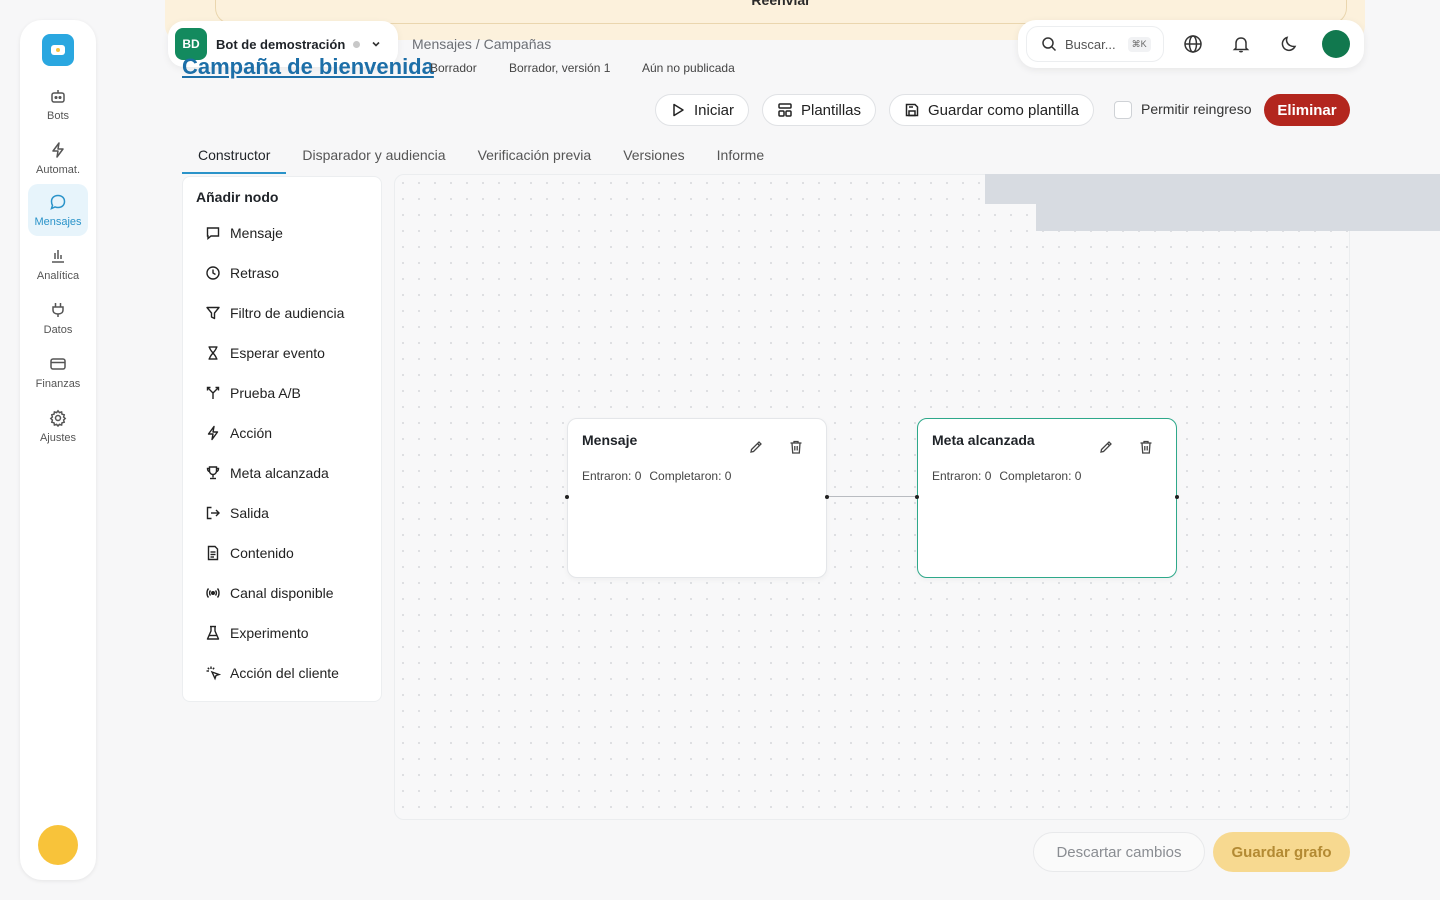  I want to click on sidebar-item-label: Ajustes, so click(58, 437).